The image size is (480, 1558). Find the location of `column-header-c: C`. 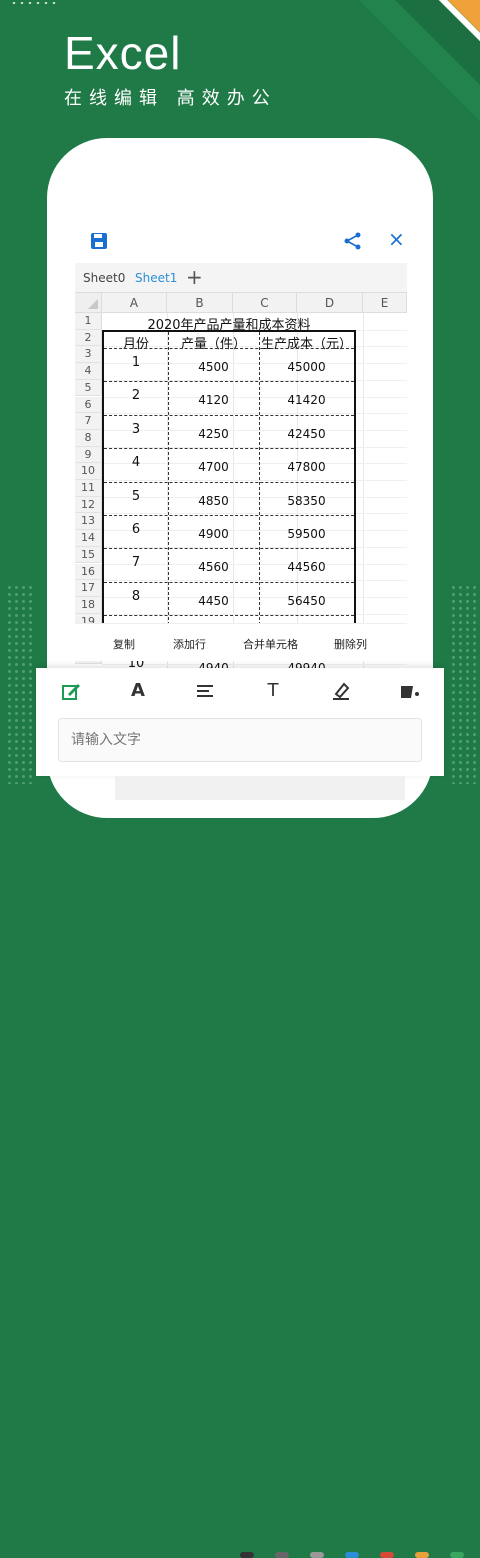

column-header-c: C is located at coordinates (265, 303).